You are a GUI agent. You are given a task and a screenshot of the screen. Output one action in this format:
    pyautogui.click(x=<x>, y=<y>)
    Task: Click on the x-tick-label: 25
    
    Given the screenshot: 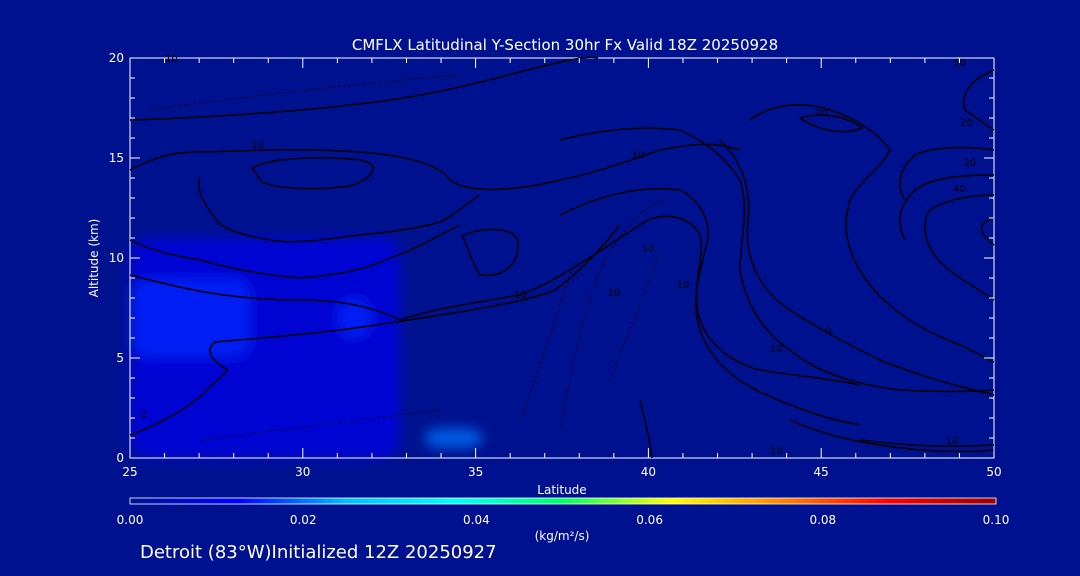 What is the action you would take?
    pyautogui.click(x=129, y=472)
    